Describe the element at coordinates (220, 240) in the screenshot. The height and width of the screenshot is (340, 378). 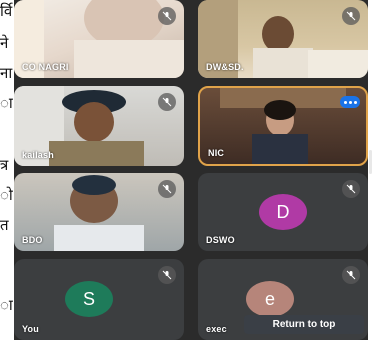
I see `participant-name: DSWO` at that location.